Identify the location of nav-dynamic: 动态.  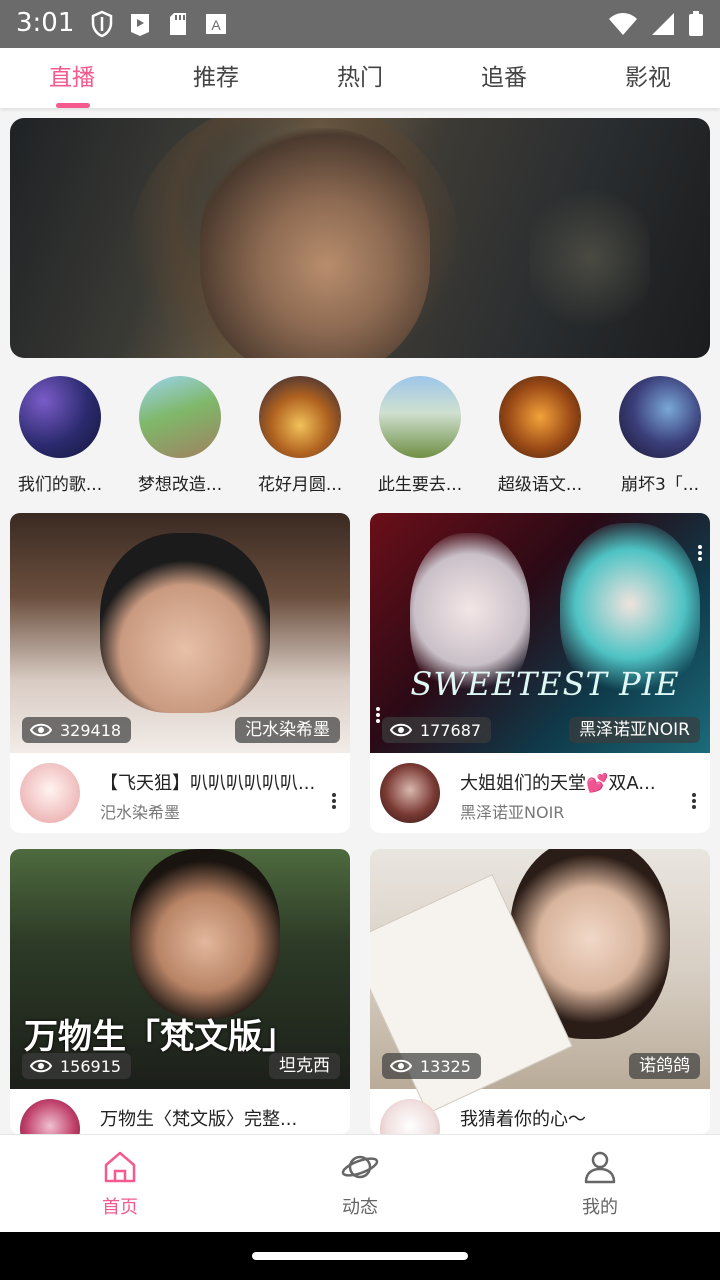
(360, 1183).